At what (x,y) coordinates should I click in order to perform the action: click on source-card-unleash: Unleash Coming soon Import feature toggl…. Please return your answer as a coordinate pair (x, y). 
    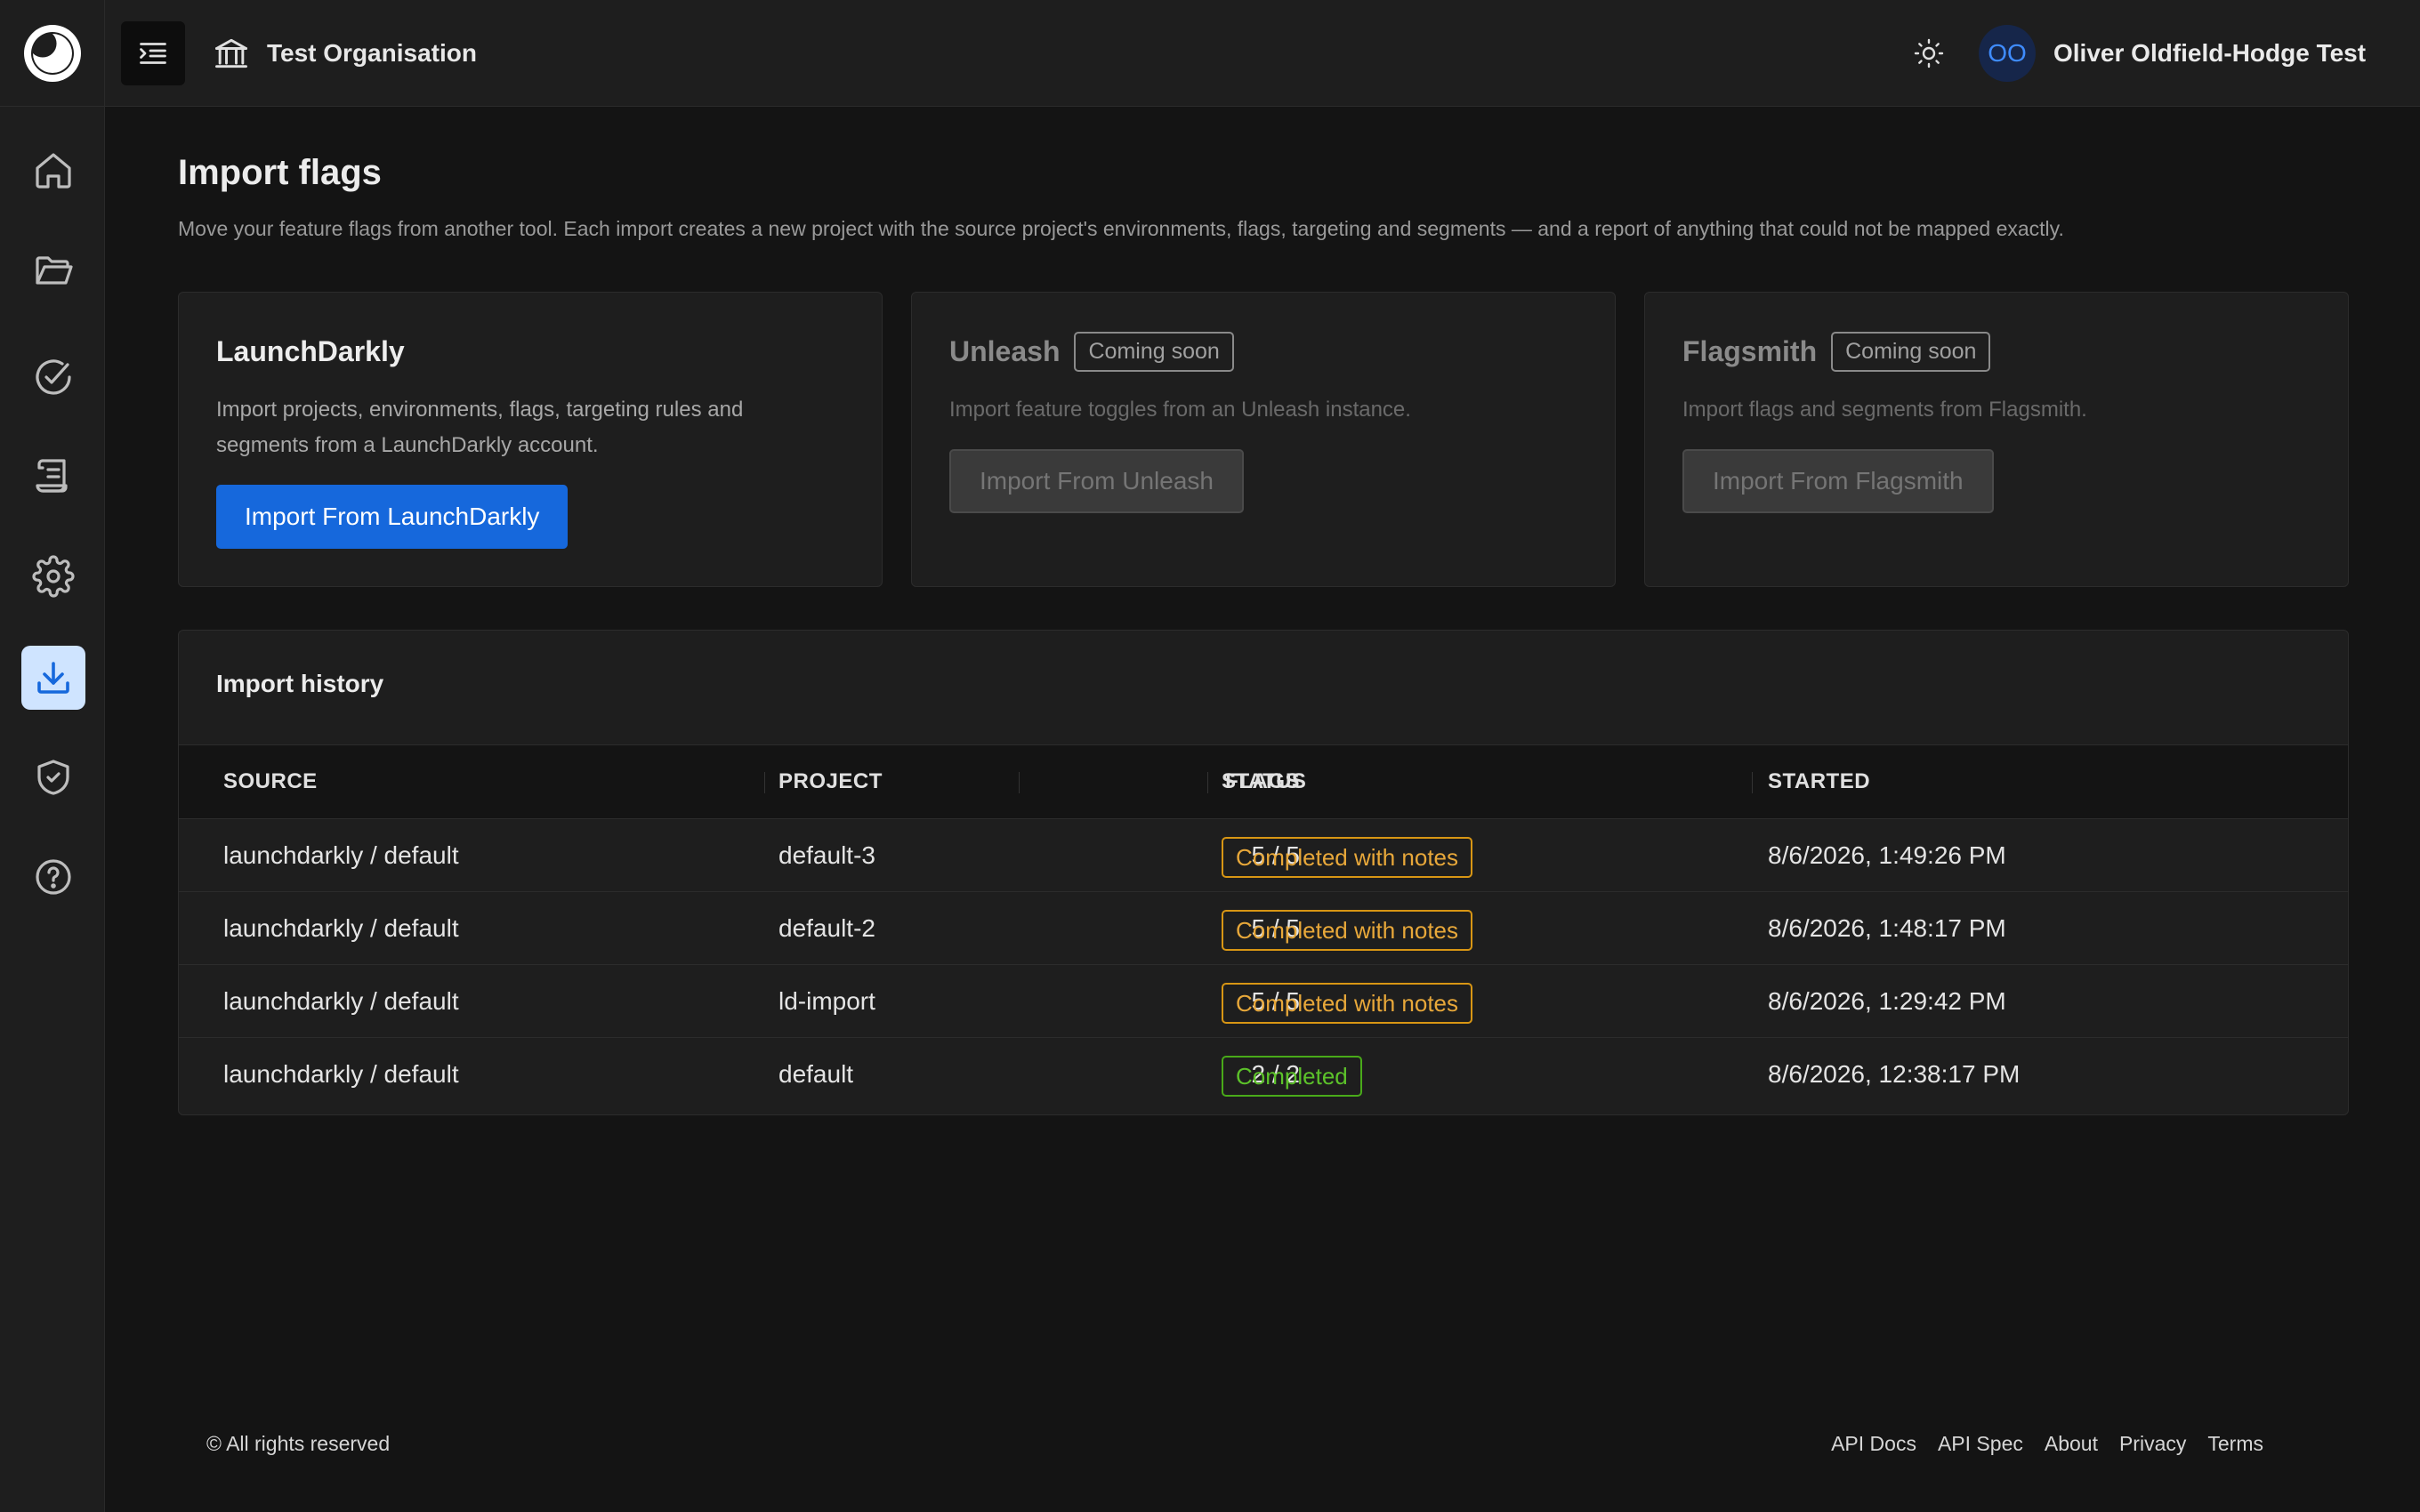
    Looking at the image, I should click on (1263, 439).